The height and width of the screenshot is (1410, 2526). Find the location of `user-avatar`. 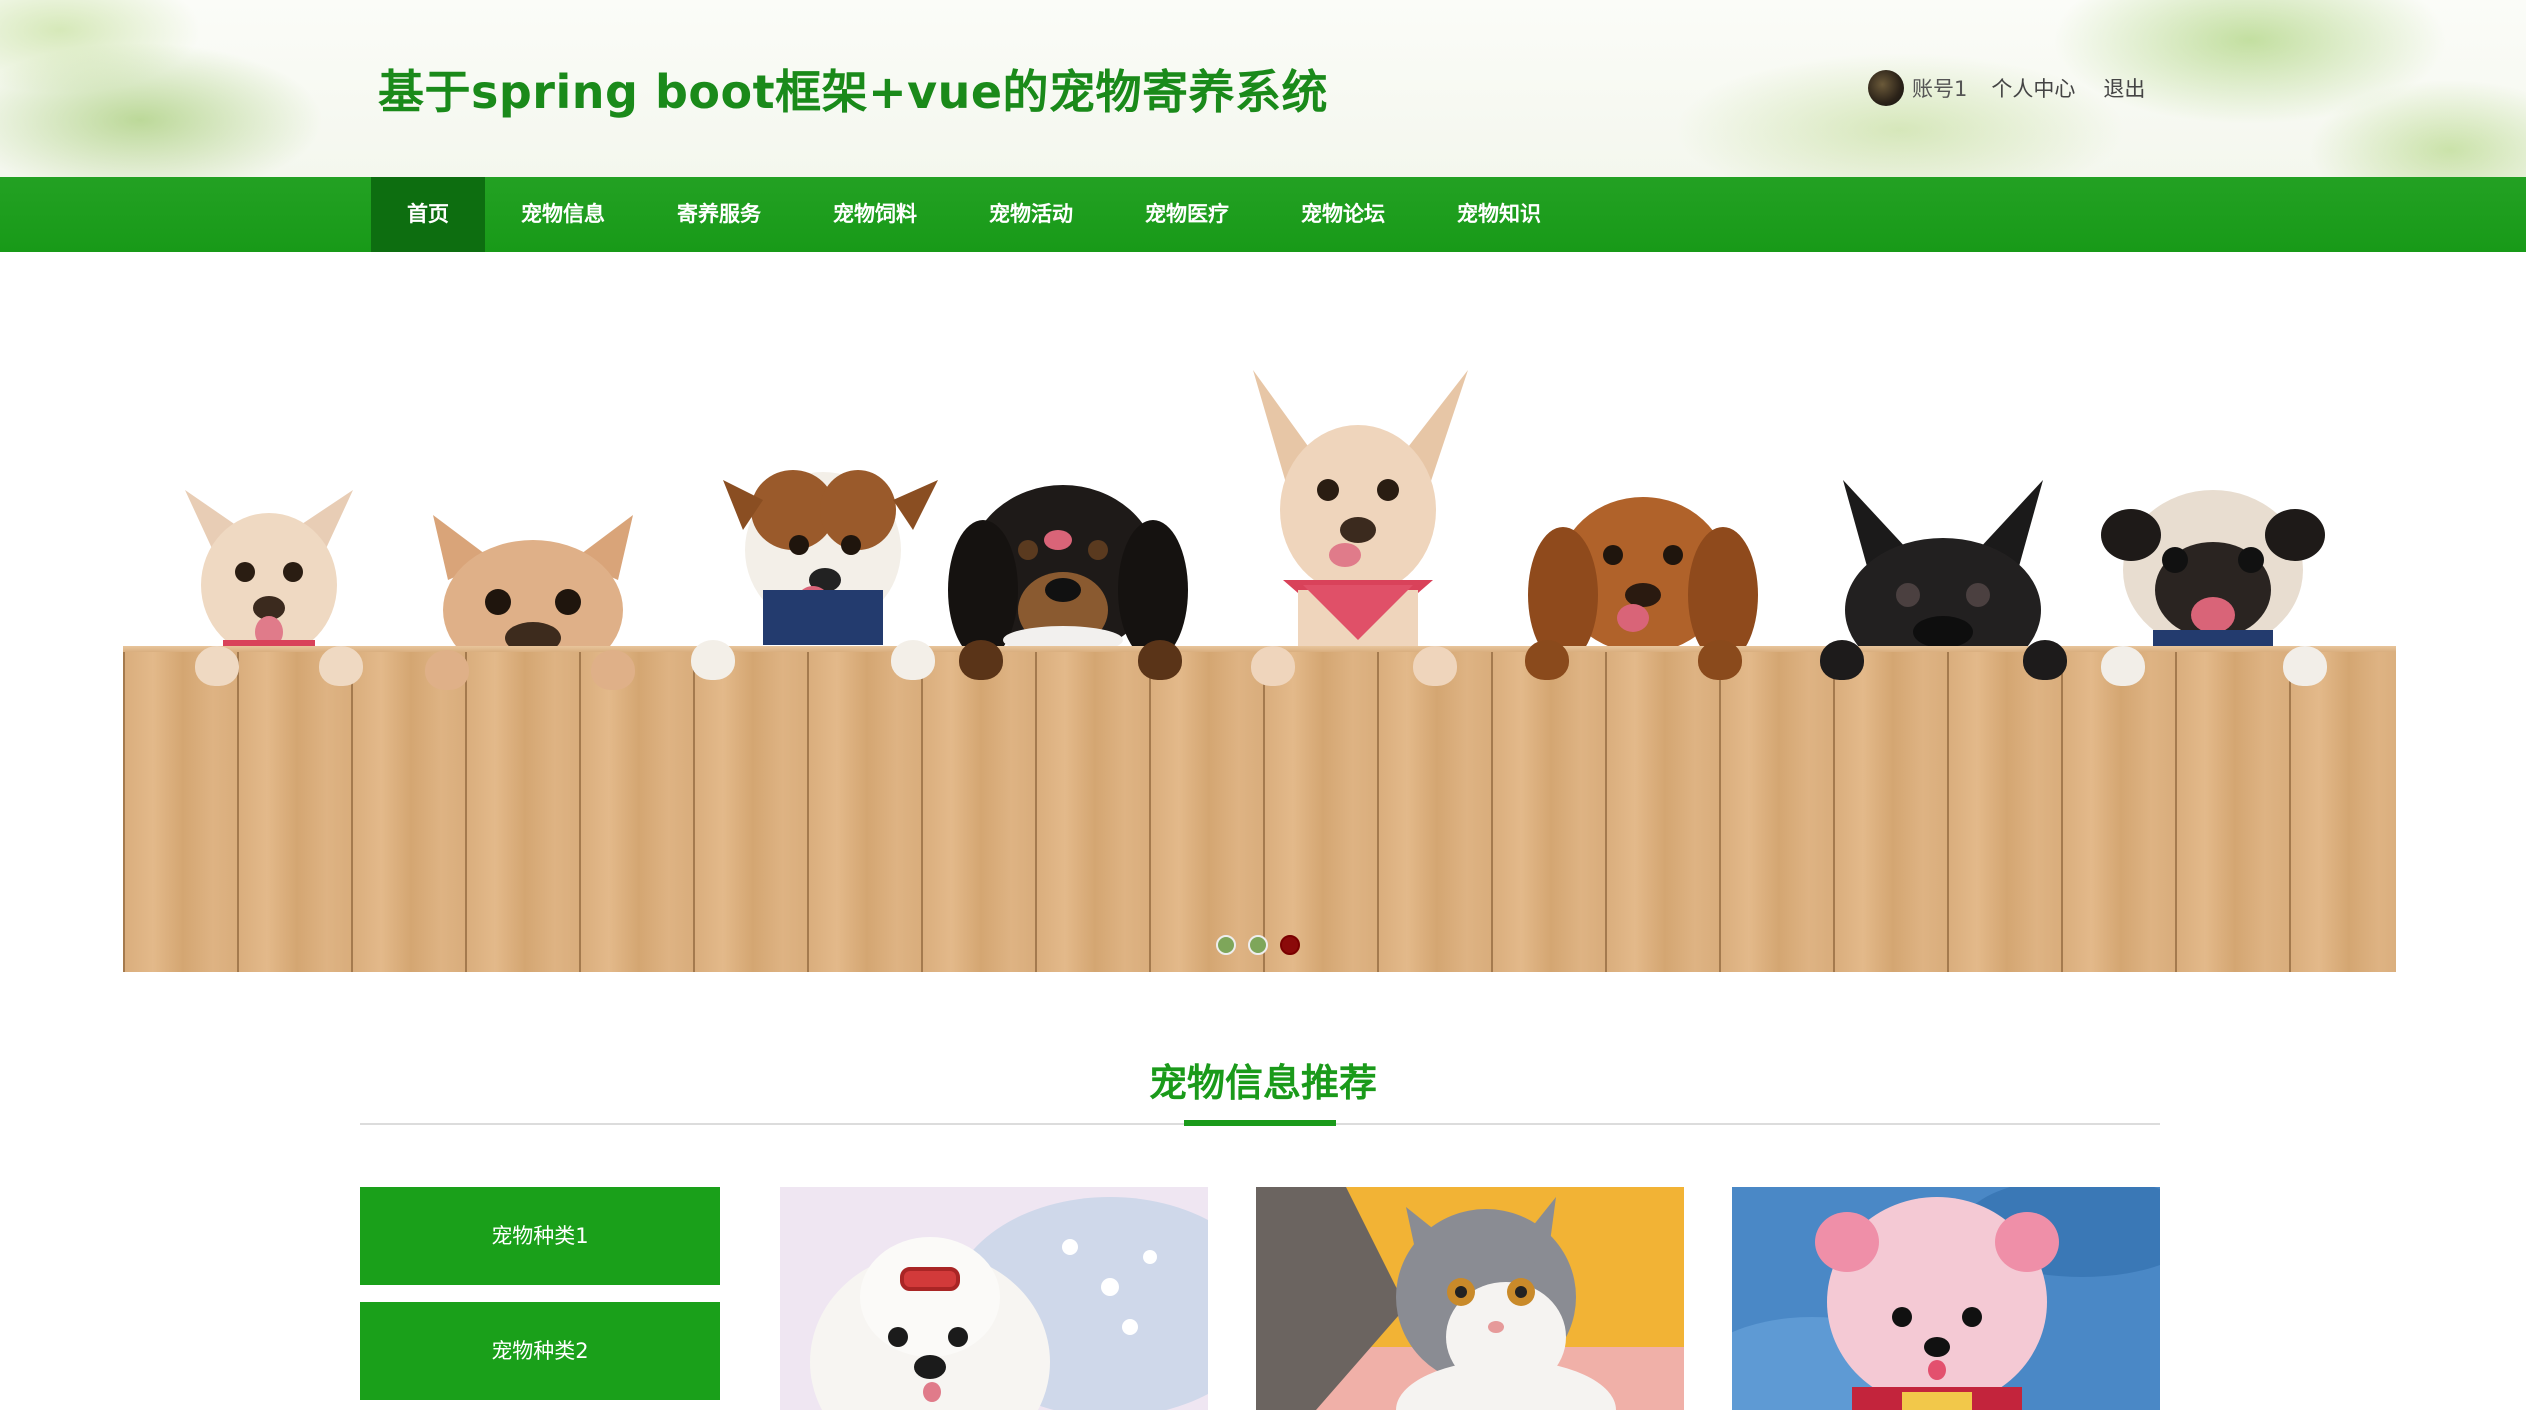

user-avatar is located at coordinates (1886, 88).